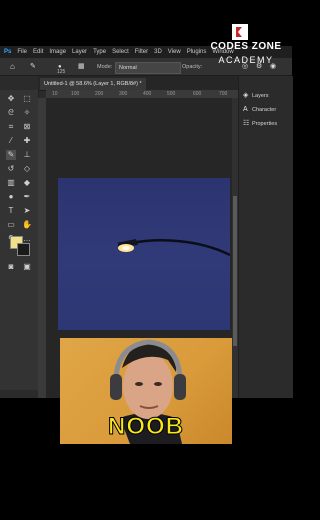  I want to click on mode-label: Mode:, so click(105, 67).